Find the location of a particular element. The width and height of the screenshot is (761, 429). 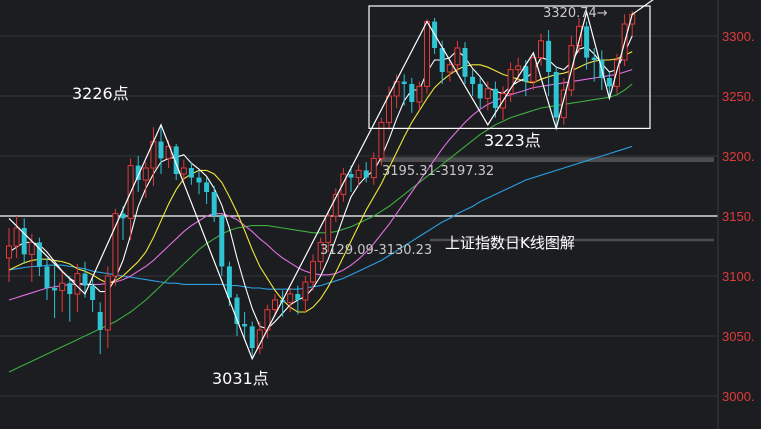

gap-upper-band is located at coordinates (547, 159).